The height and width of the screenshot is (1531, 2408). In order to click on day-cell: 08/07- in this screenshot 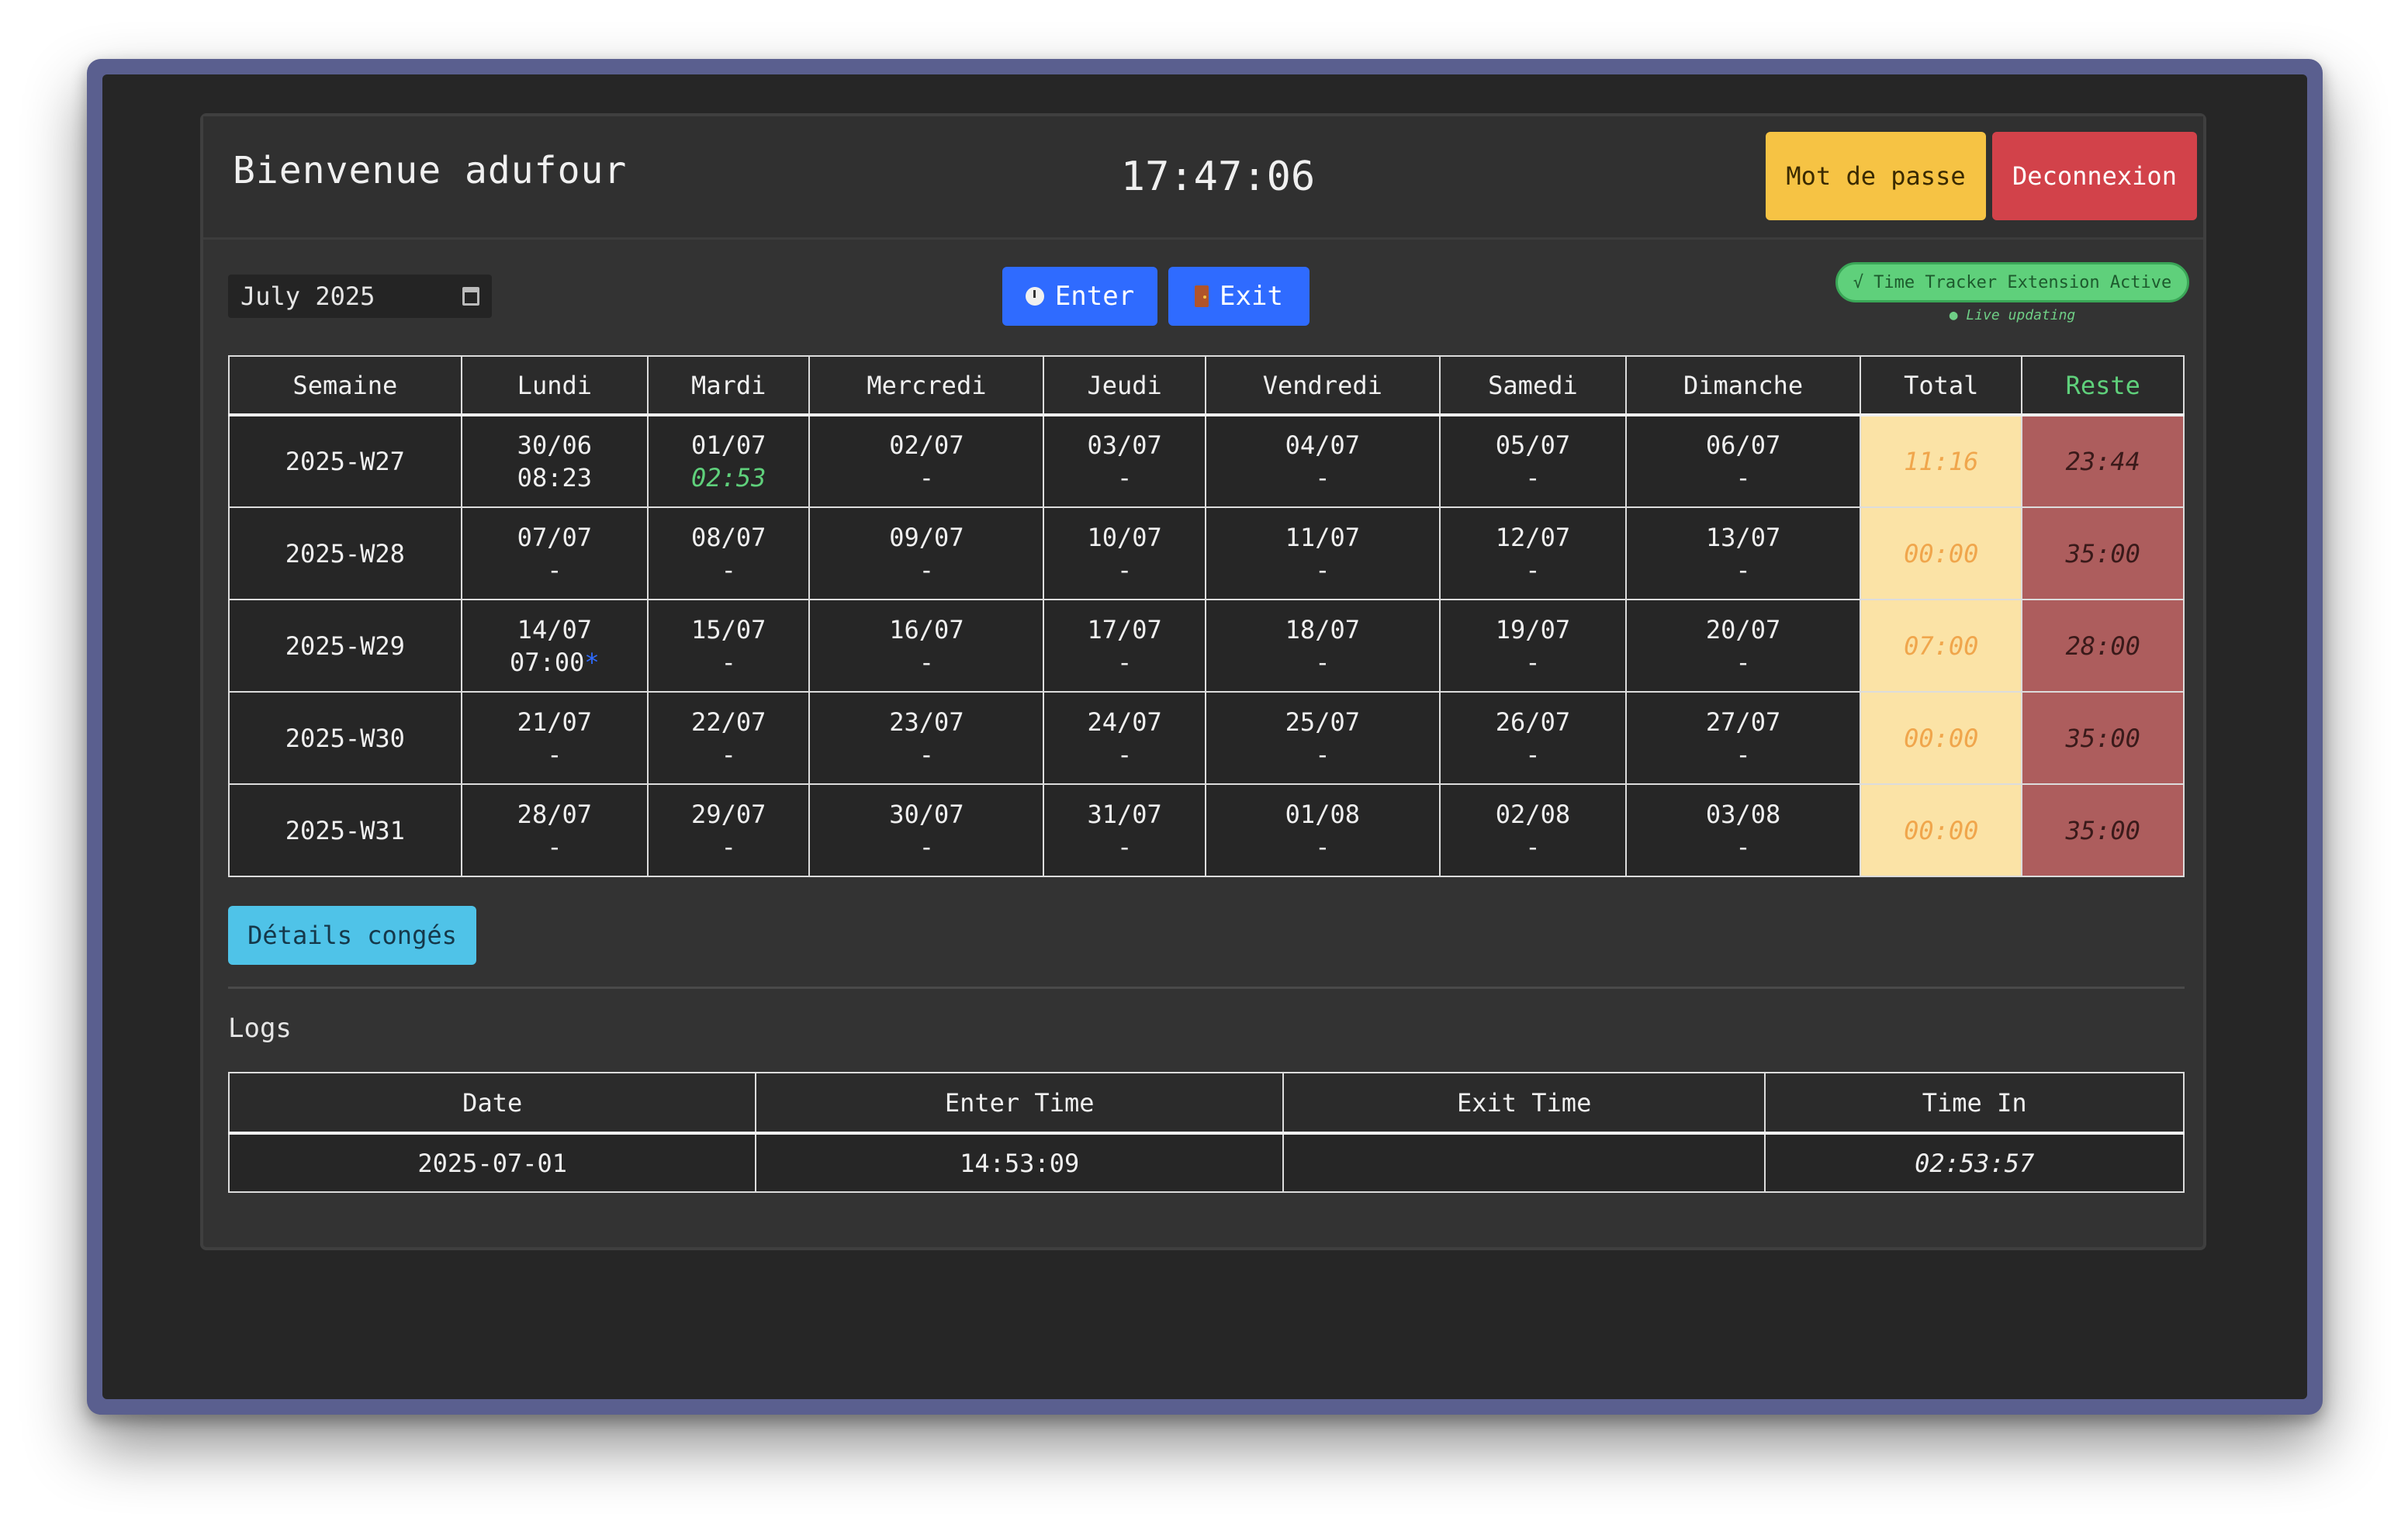, I will do `click(728, 553)`.